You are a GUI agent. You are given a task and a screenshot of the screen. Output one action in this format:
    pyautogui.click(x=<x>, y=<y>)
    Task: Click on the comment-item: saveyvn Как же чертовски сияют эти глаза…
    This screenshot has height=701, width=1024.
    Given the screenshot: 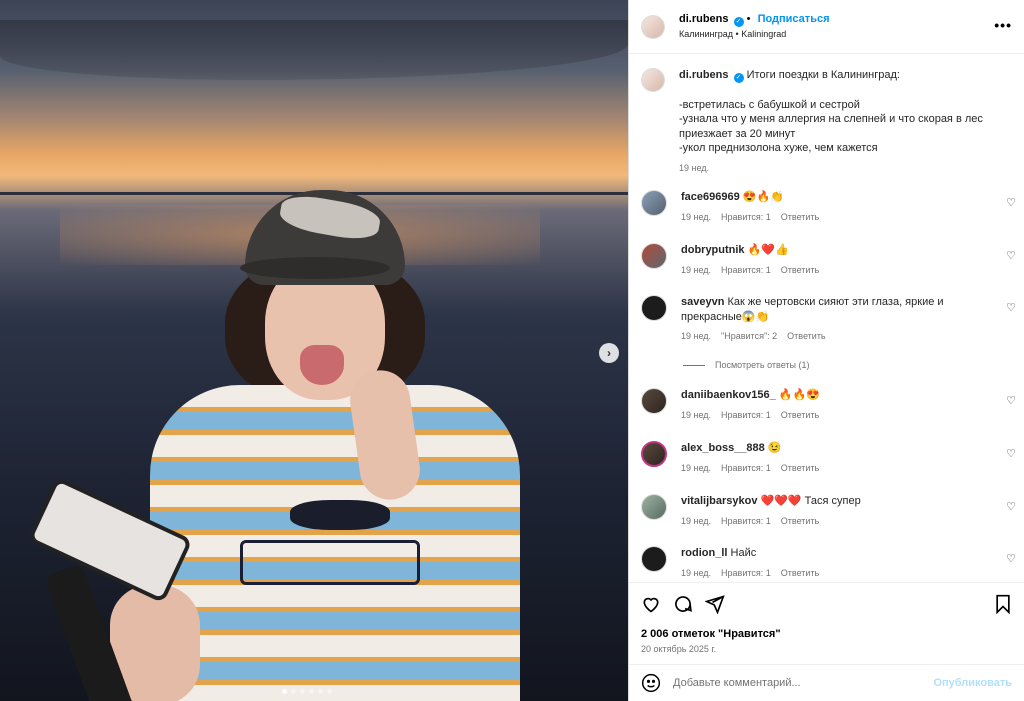 What is the action you would take?
    pyautogui.click(x=828, y=319)
    